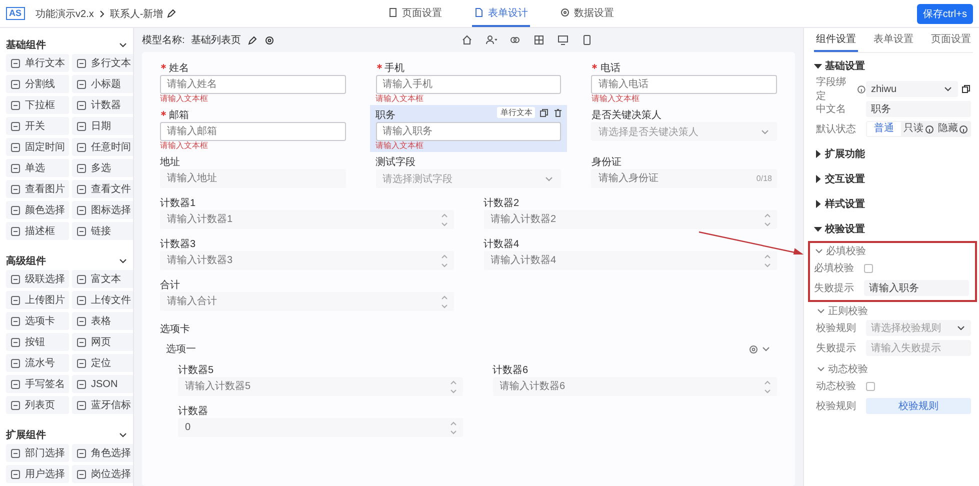 This screenshot has width=979, height=486. Describe the element at coordinates (684, 128) in the screenshot. I see `form-item: 是否关键决策人 请选择是否关键决策人` at that location.